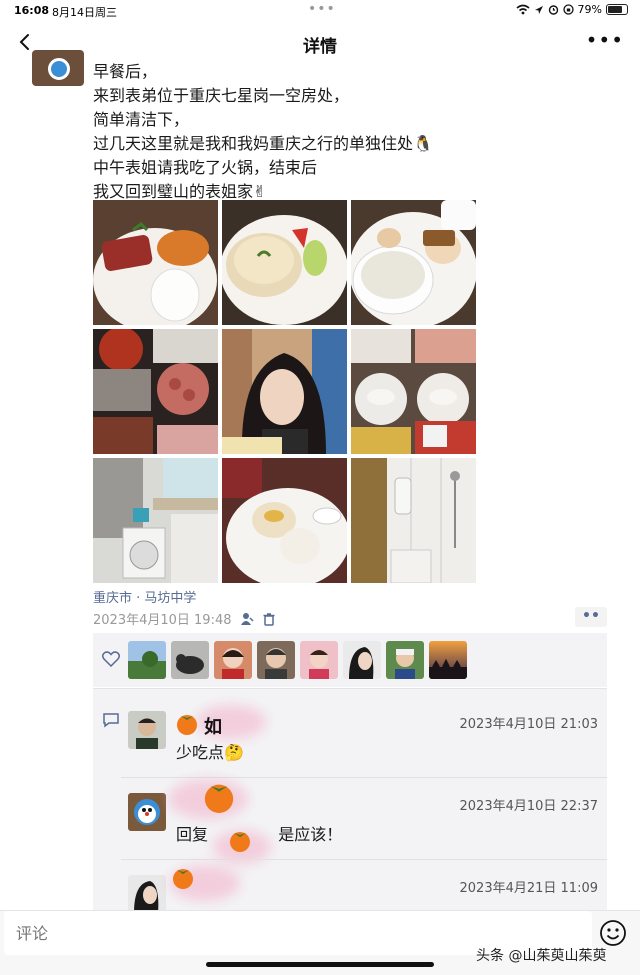 The width and height of the screenshot is (640, 975). Describe the element at coordinates (111, 659) in the screenshot. I see `heart-icon` at that location.